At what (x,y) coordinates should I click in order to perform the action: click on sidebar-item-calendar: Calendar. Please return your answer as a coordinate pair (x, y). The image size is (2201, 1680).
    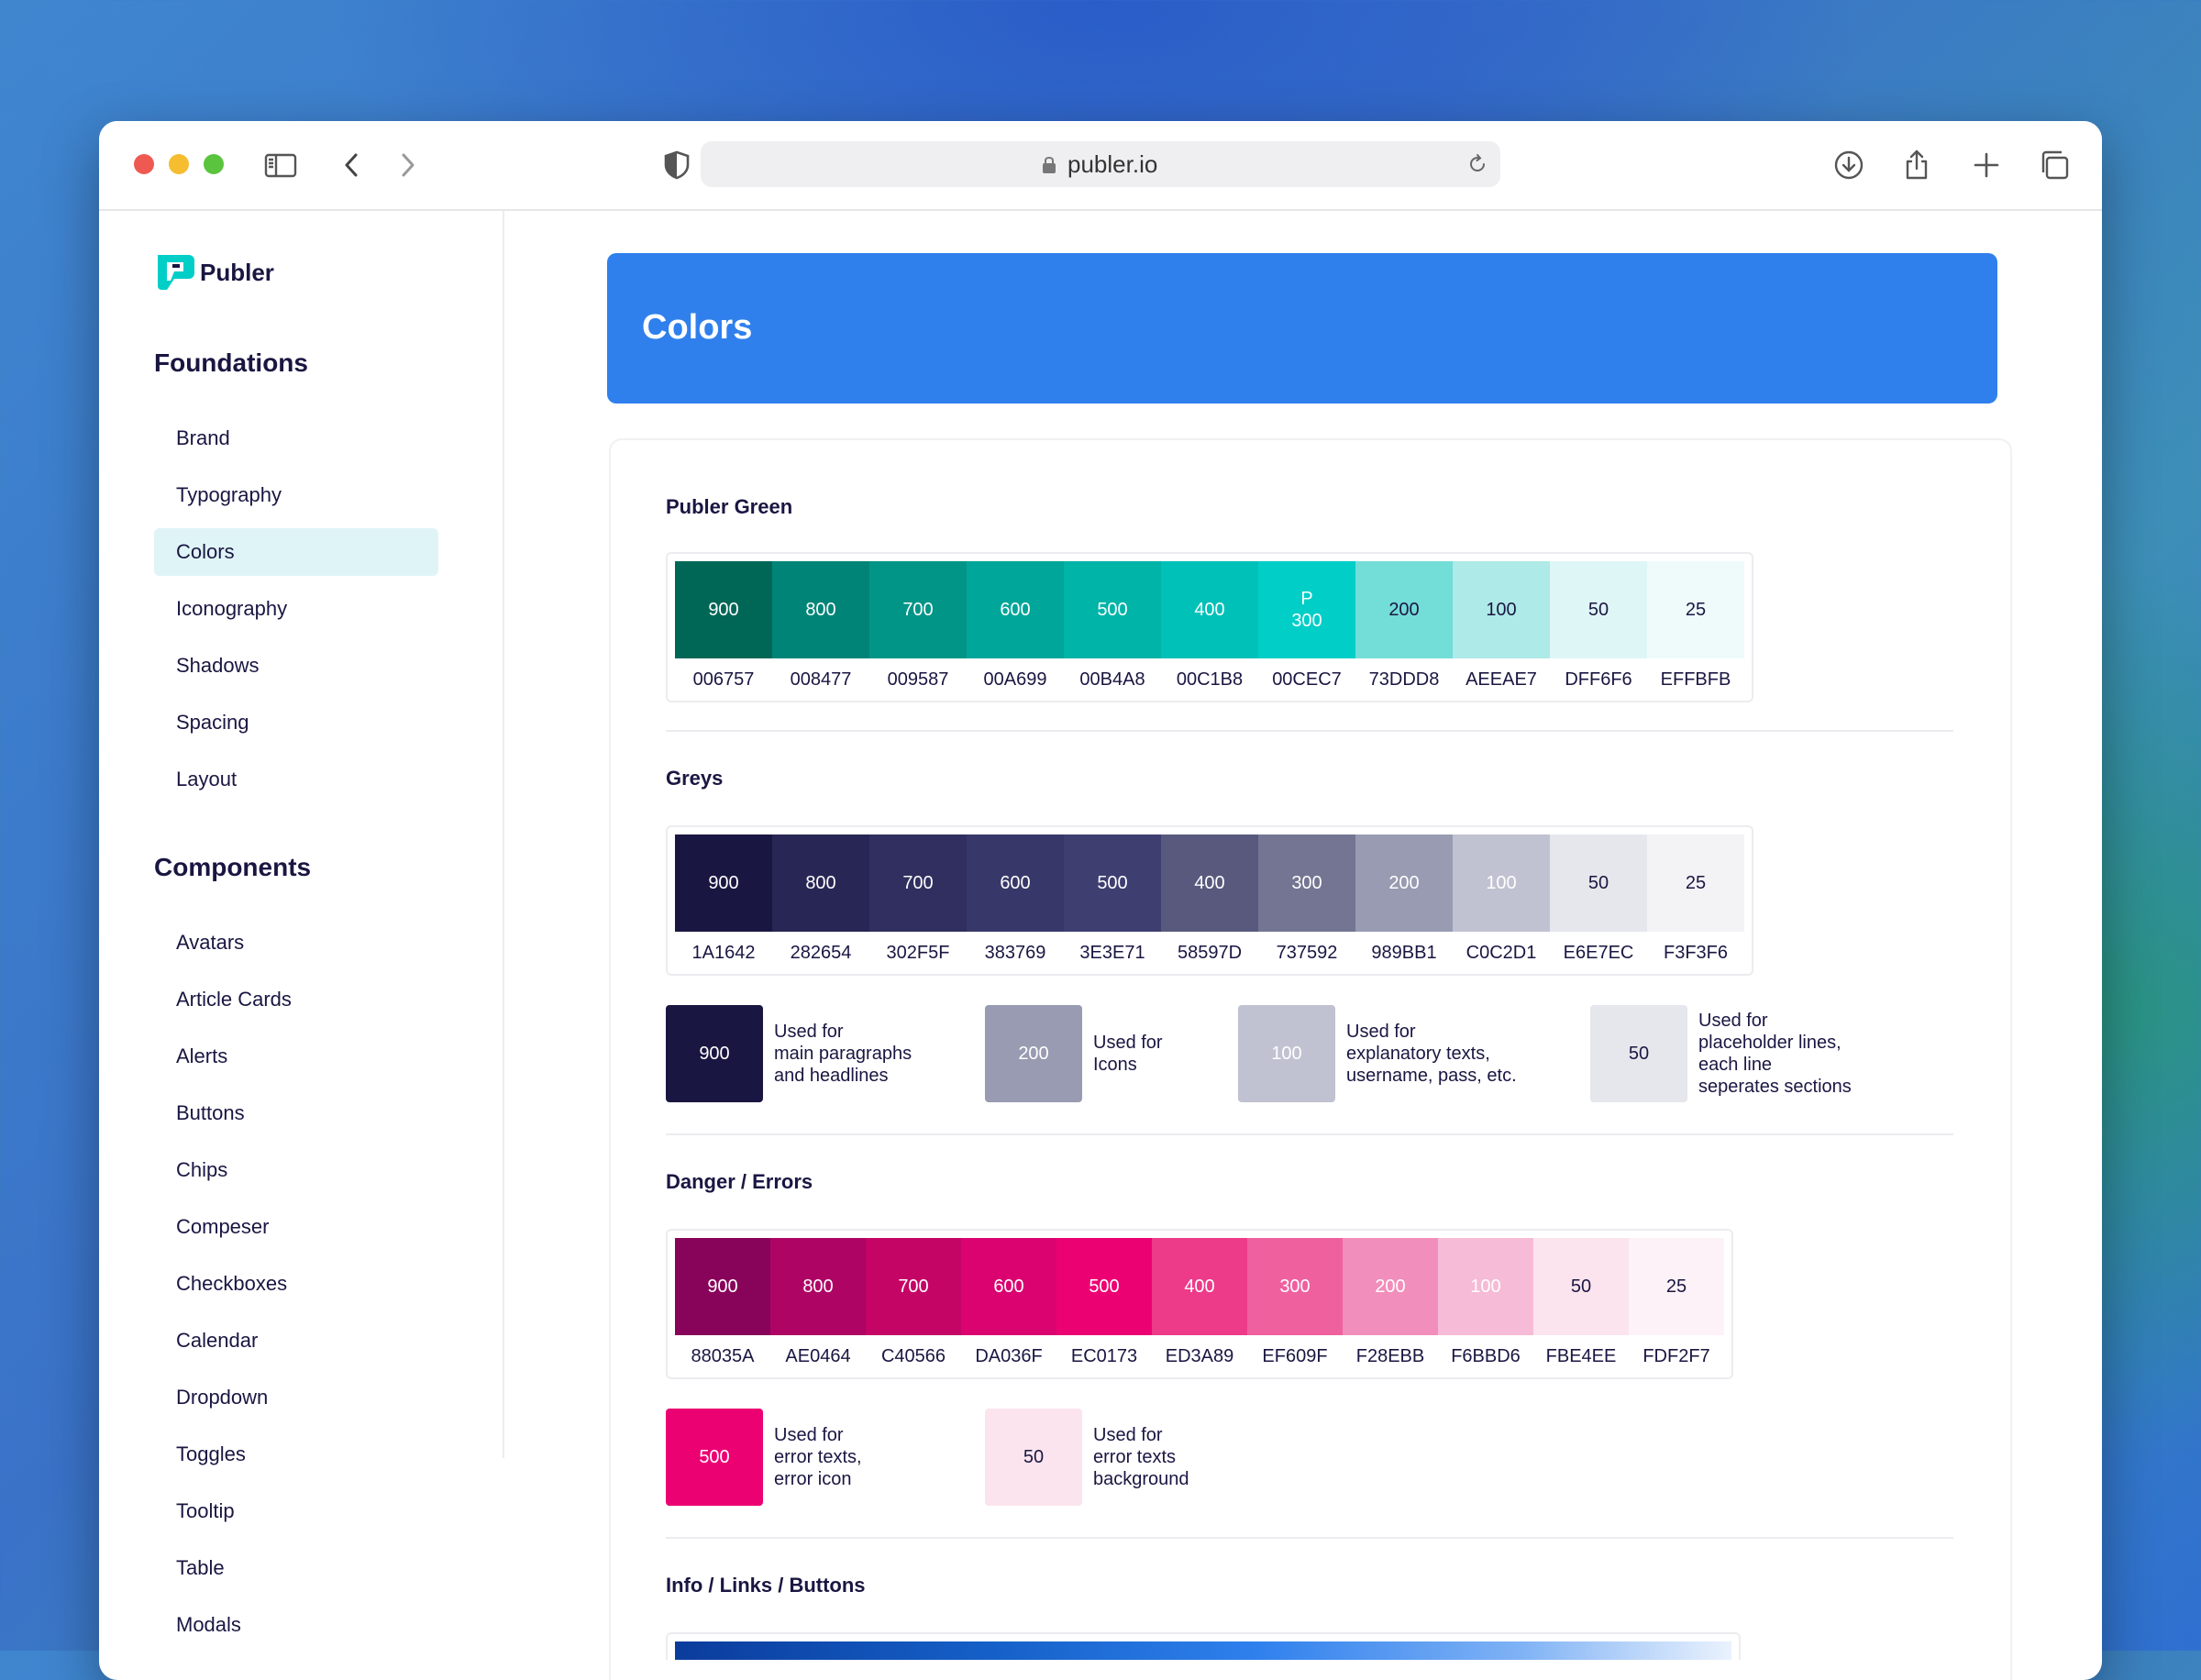
    Looking at the image, I should click on (296, 1341).